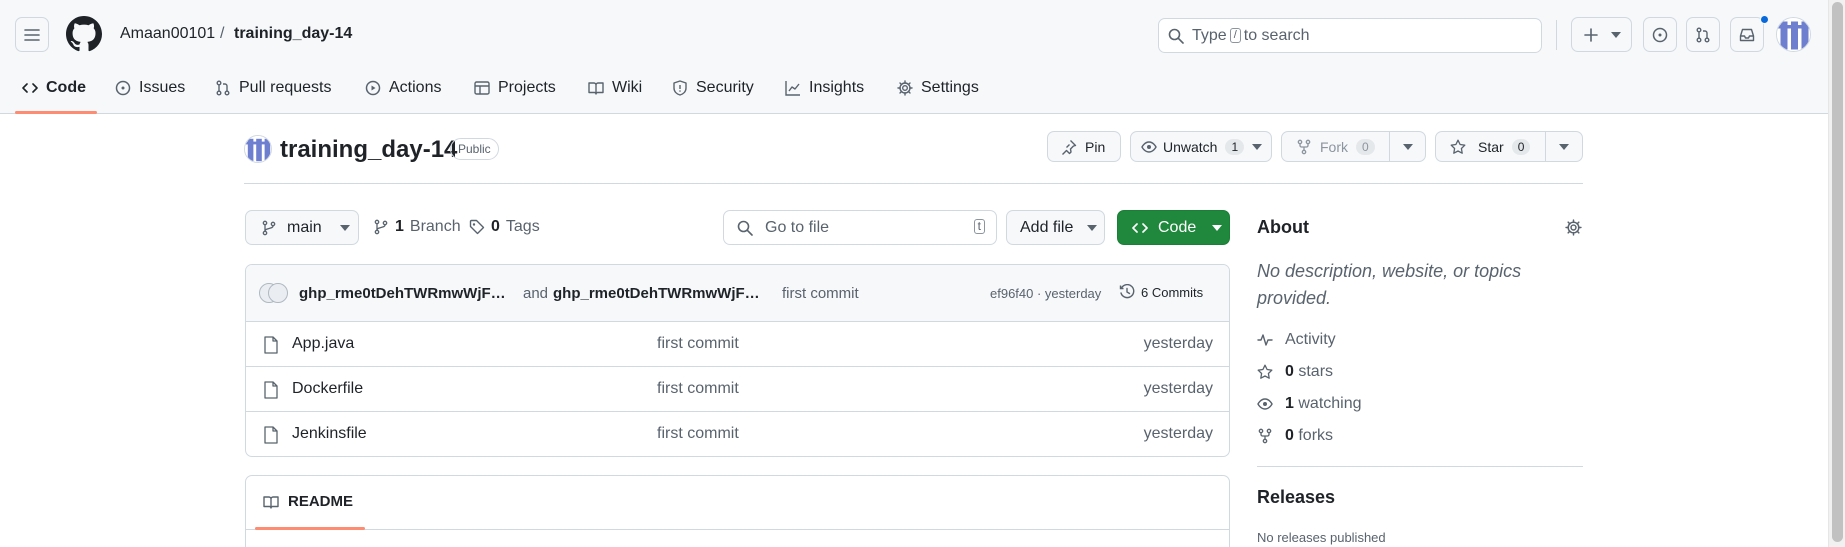  Describe the element at coordinates (258, 149) in the screenshot. I see `repo-owner-avatar` at that location.